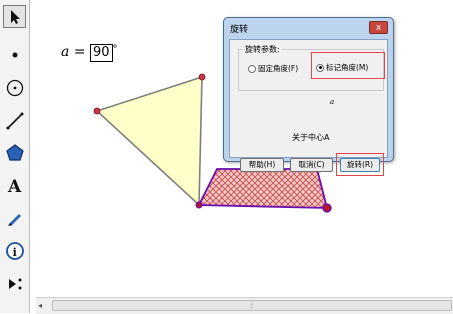 The image size is (453, 314). What do you see at coordinates (278, 68) in the screenshot?
I see `fixed-angle-label: 固定角度(F)` at bounding box center [278, 68].